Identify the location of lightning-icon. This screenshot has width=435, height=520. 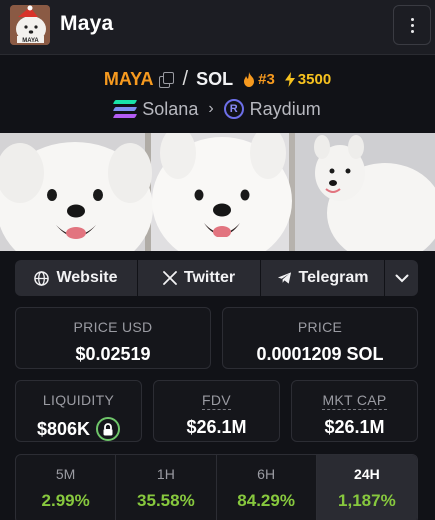
(289, 79).